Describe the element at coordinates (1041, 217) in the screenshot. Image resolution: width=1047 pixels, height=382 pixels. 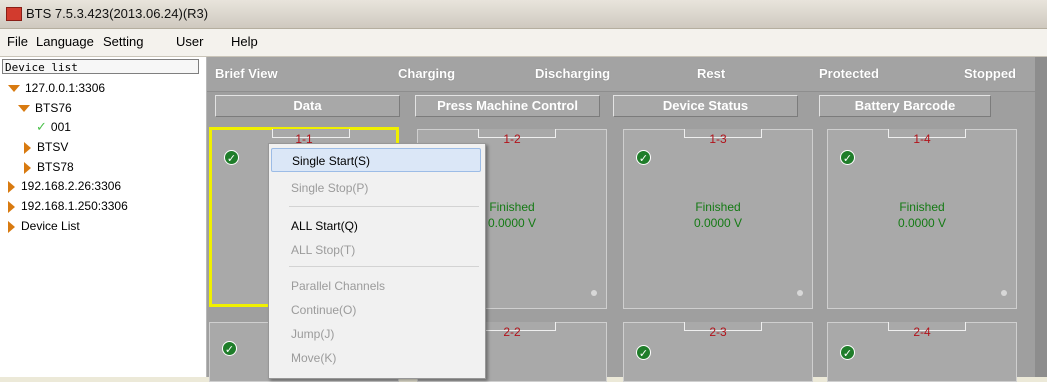
I see `panel-edge` at that location.